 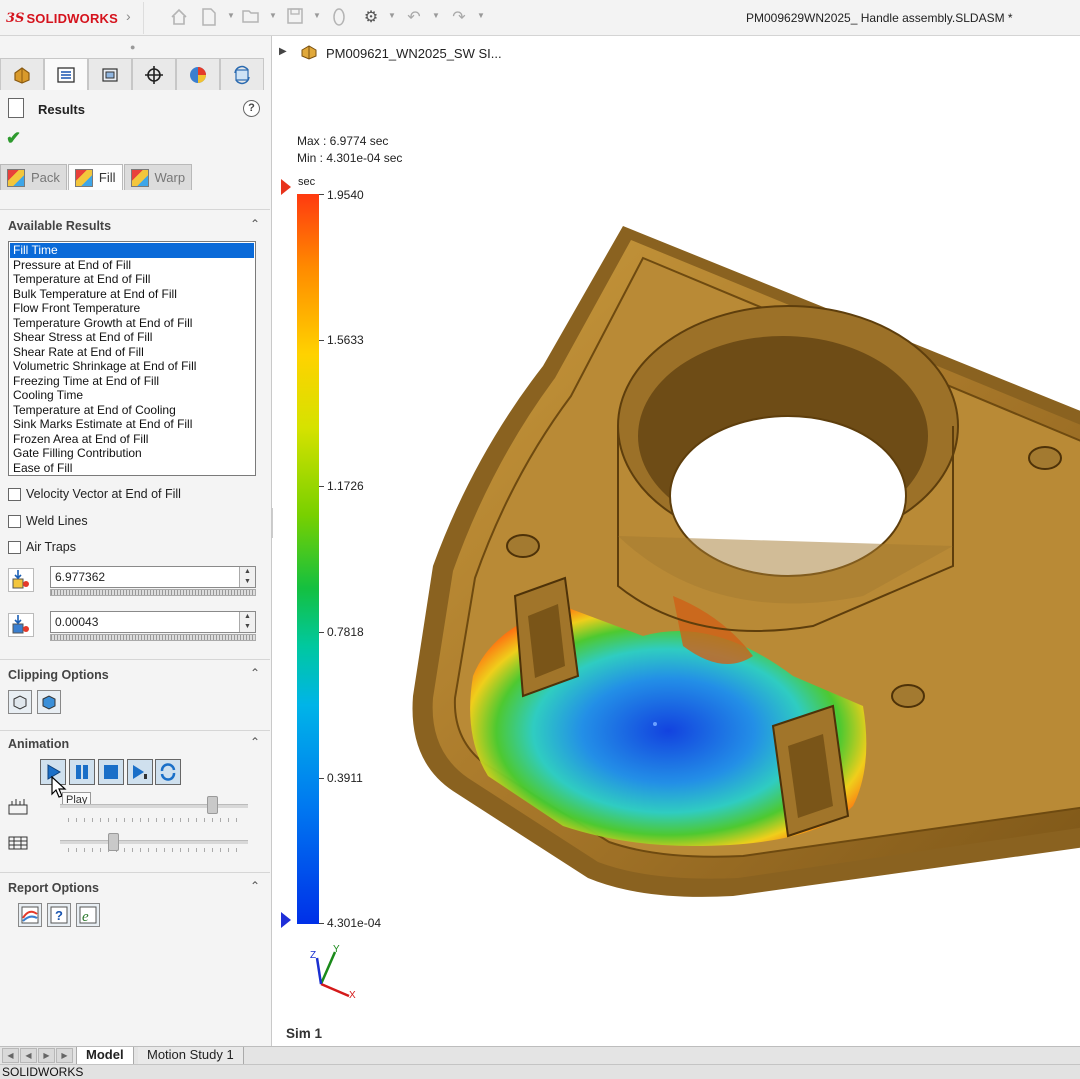 I want to click on frame-slider-track, so click(x=154, y=842).